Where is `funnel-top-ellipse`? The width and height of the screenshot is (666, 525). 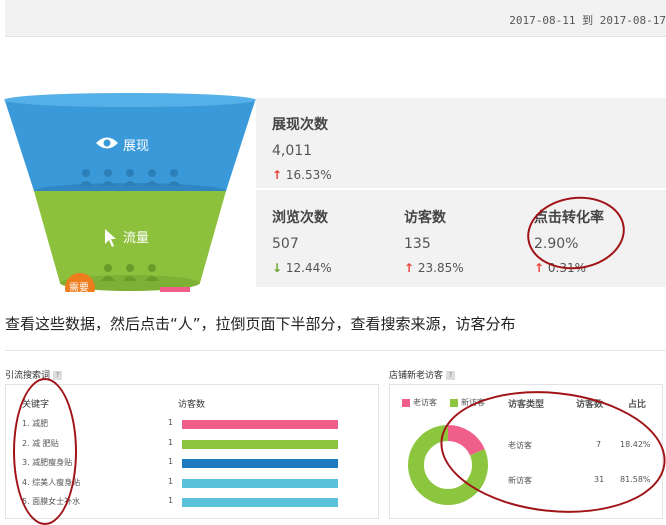 funnel-top-ellipse is located at coordinates (130, 100).